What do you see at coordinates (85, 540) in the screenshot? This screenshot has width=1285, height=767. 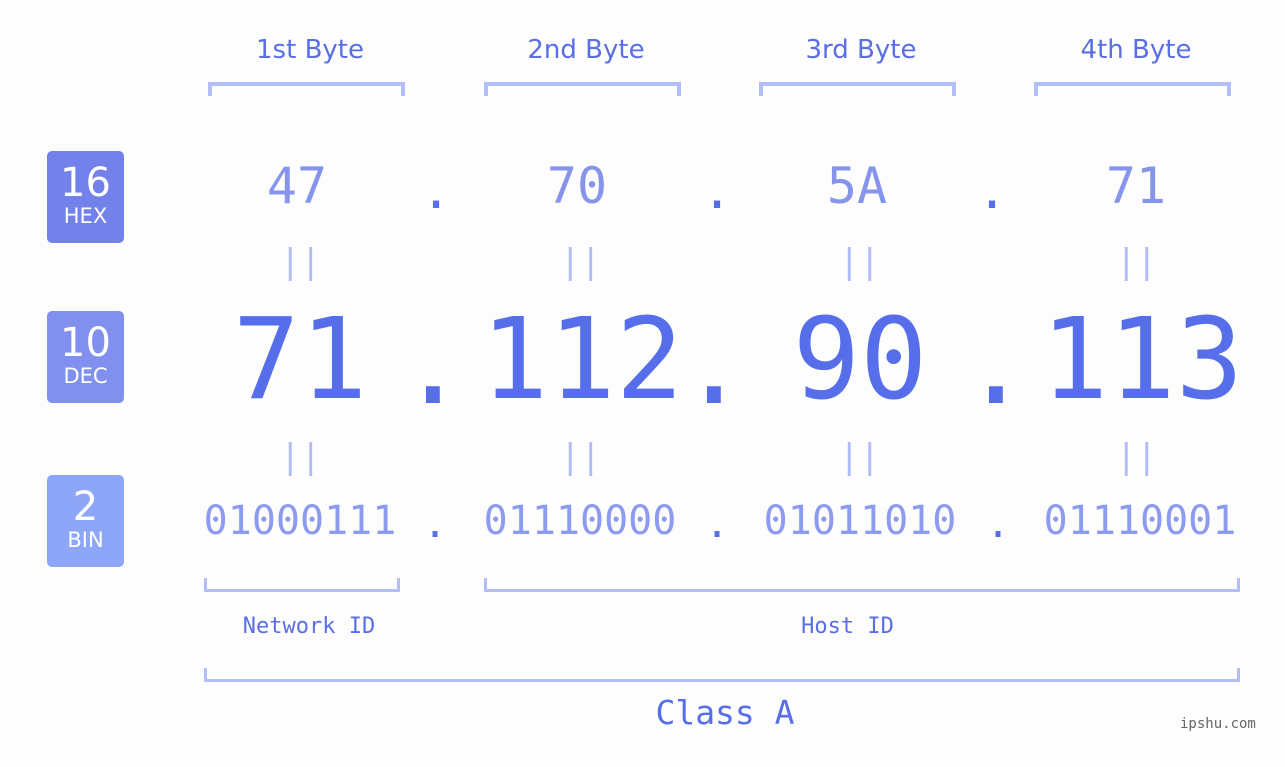 I see `bin-base-label: BIN` at bounding box center [85, 540].